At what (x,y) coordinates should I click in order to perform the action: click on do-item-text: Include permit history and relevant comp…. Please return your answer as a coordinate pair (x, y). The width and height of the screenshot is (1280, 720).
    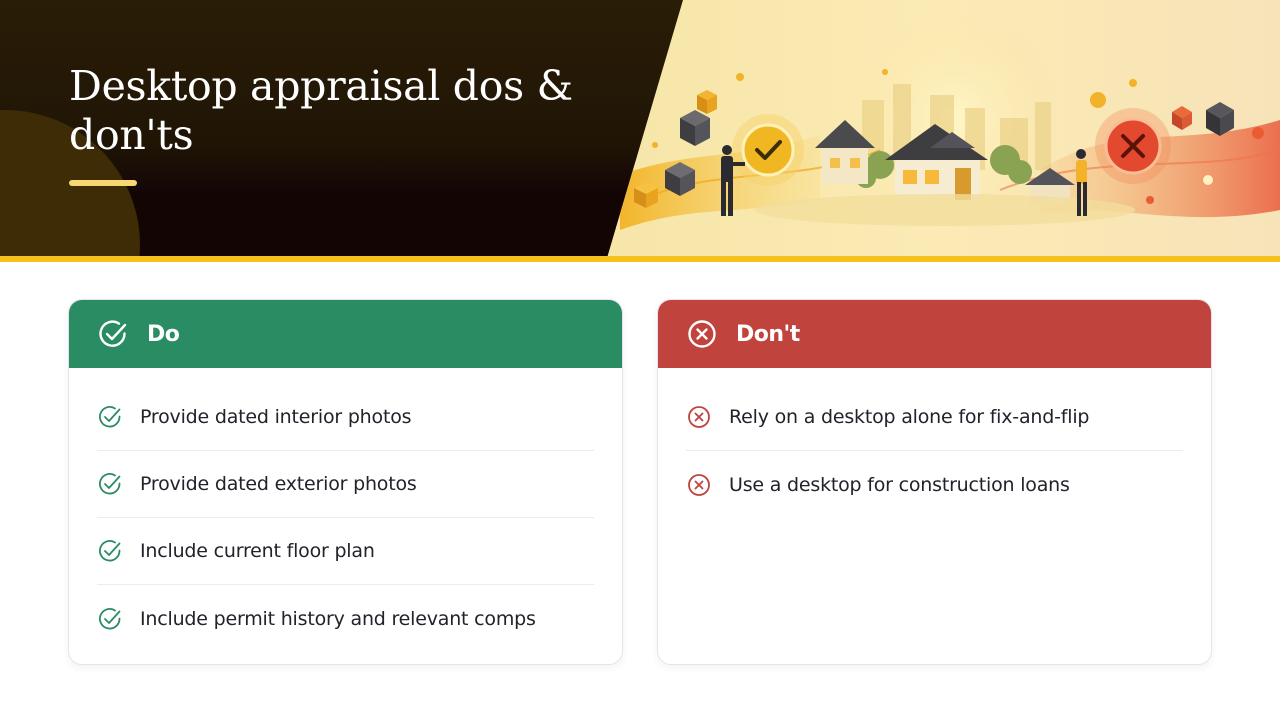
    Looking at the image, I should click on (338, 618).